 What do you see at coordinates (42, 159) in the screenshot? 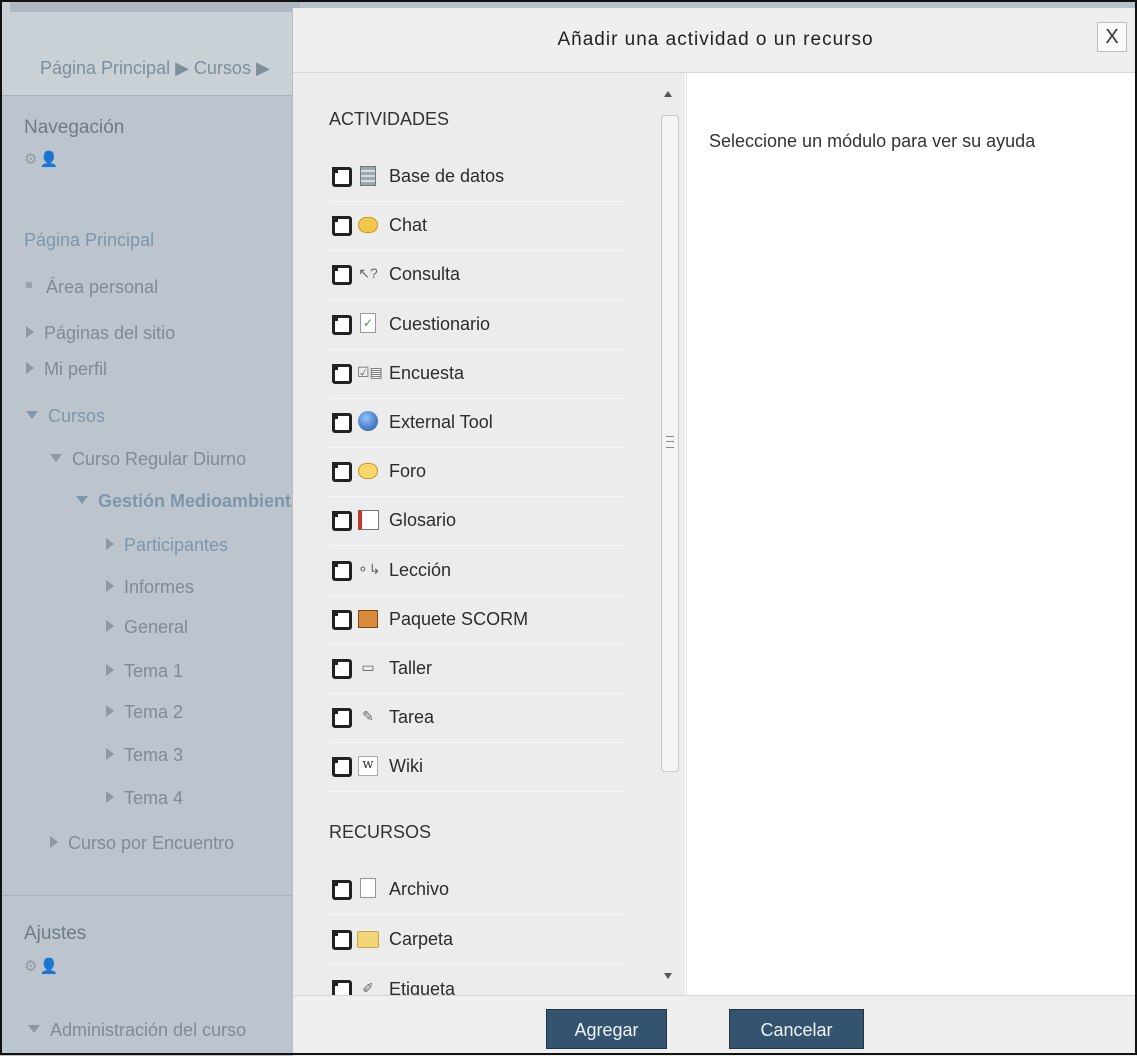
I see `block-actions-icon: ⚙​👤` at bounding box center [42, 159].